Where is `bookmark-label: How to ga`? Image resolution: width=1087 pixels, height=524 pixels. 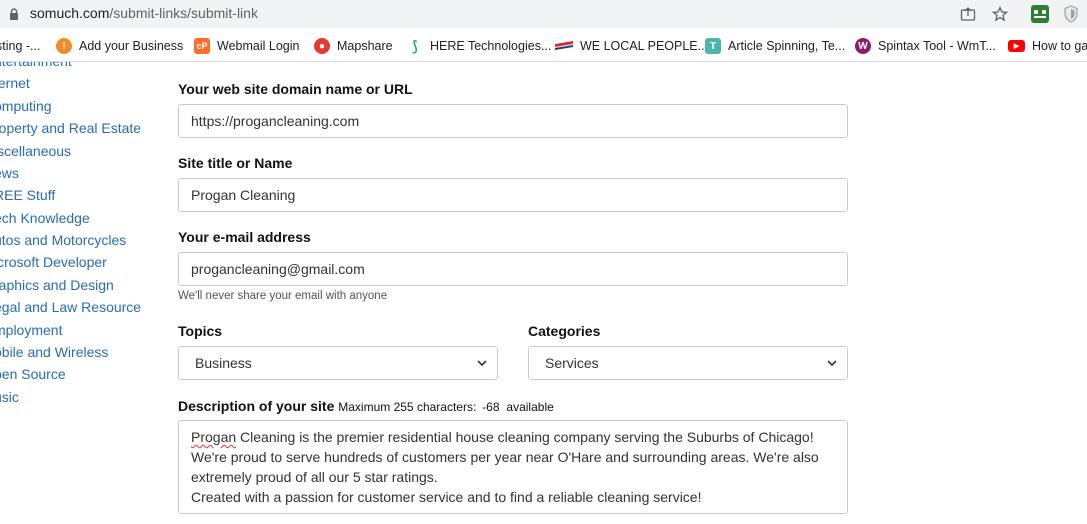 bookmark-label: How to ga is located at coordinates (1059, 46).